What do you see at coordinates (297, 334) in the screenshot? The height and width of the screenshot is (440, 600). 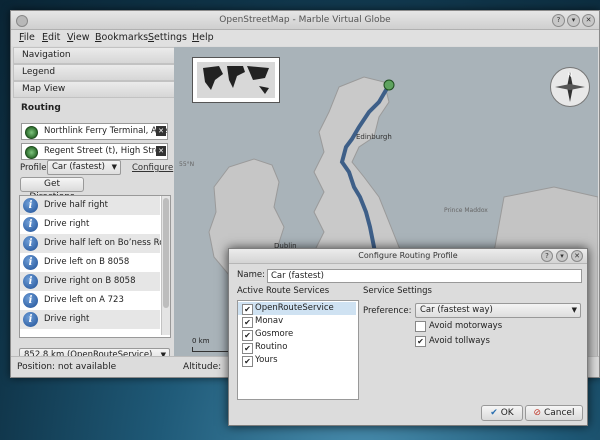 I see `list-item: ✔ Gosmore` at bounding box center [297, 334].